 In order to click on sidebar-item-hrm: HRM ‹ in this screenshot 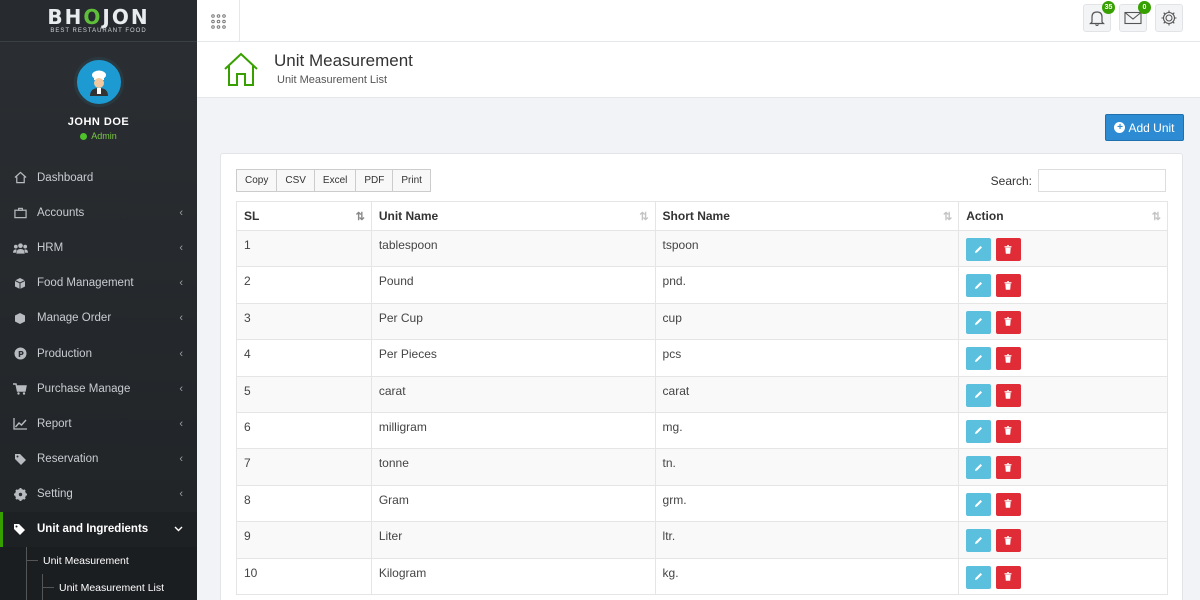, I will do `click(98, 247)`.